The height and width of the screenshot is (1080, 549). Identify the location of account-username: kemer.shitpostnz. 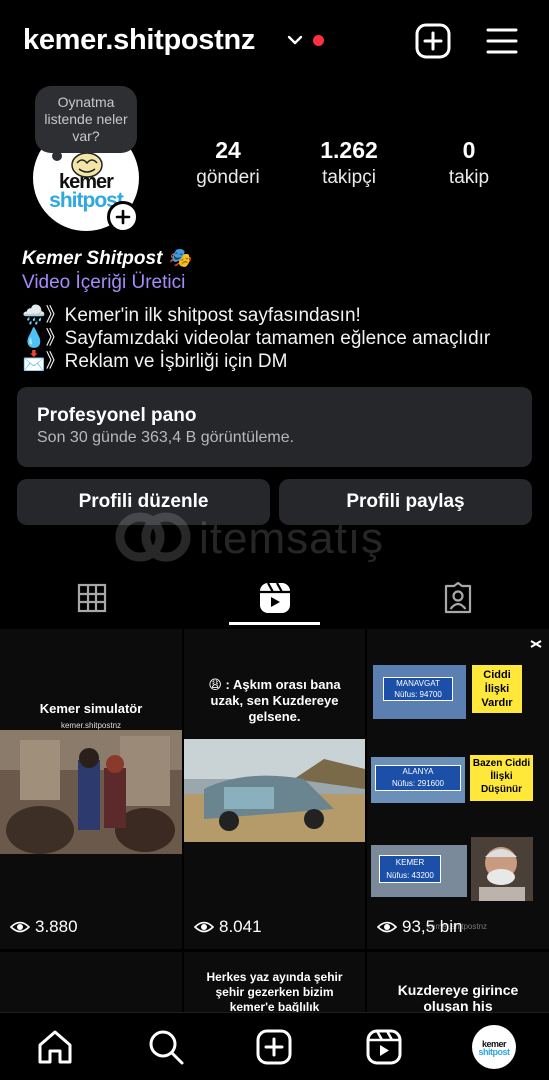
(139, 40).